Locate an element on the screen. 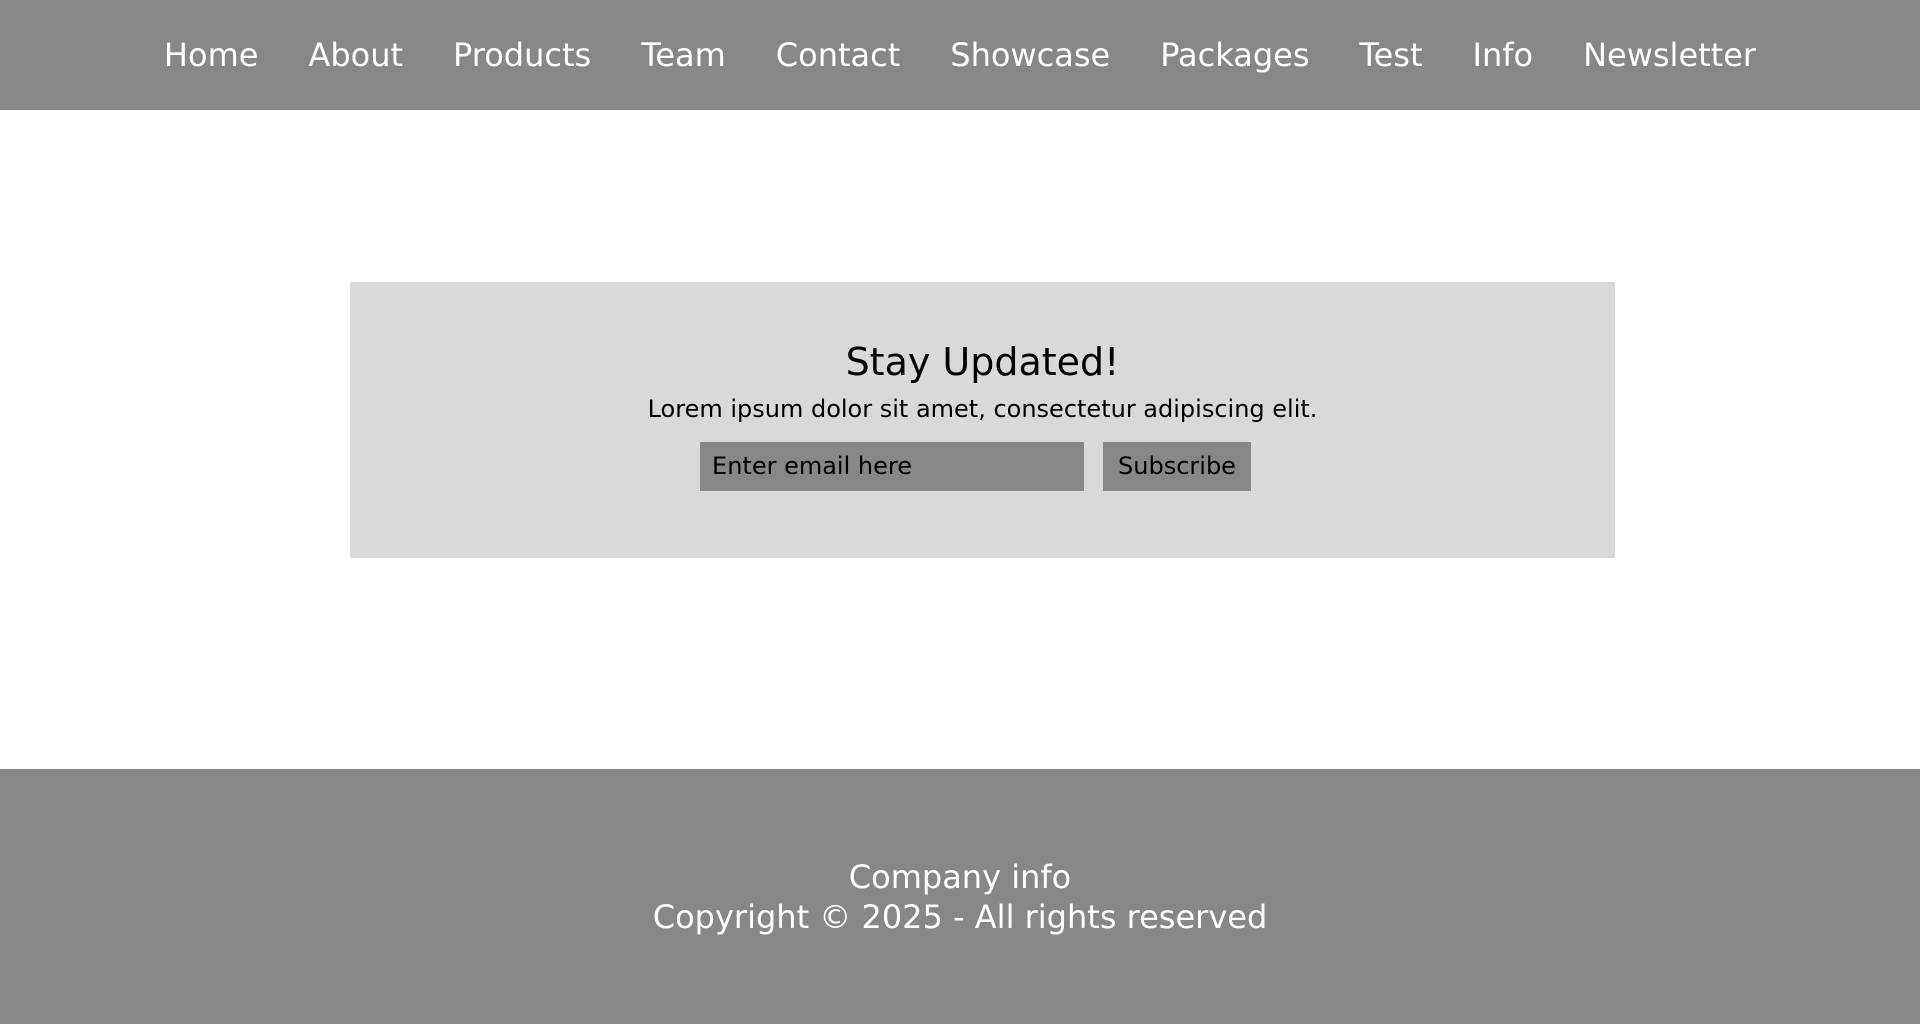 The image size is (1920, 1024). nav-item-products: Products is located at coordinates (522, 55).